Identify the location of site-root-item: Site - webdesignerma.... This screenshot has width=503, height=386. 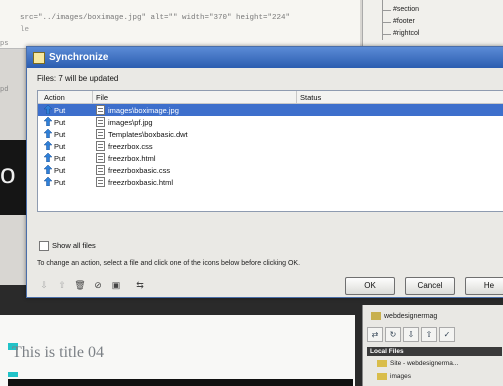
(417, 363).